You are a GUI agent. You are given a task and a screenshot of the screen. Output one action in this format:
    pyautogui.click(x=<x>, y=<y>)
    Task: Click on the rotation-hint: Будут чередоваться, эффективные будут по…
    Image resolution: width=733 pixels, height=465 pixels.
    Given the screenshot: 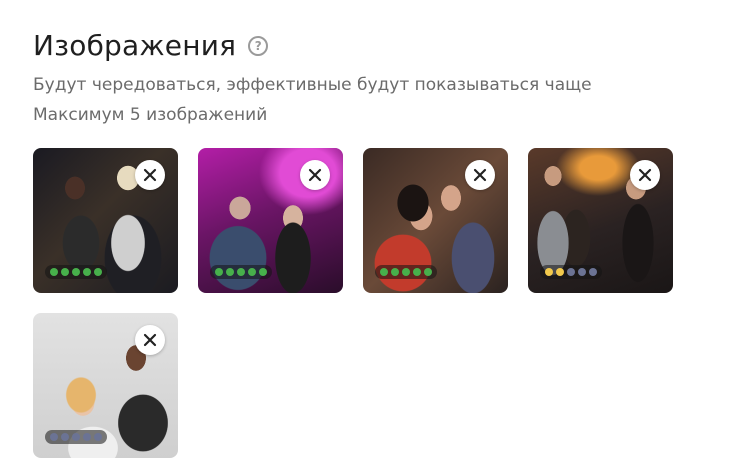 What is the action you would take?
    pyautogui.click(x=312, y=85)
    